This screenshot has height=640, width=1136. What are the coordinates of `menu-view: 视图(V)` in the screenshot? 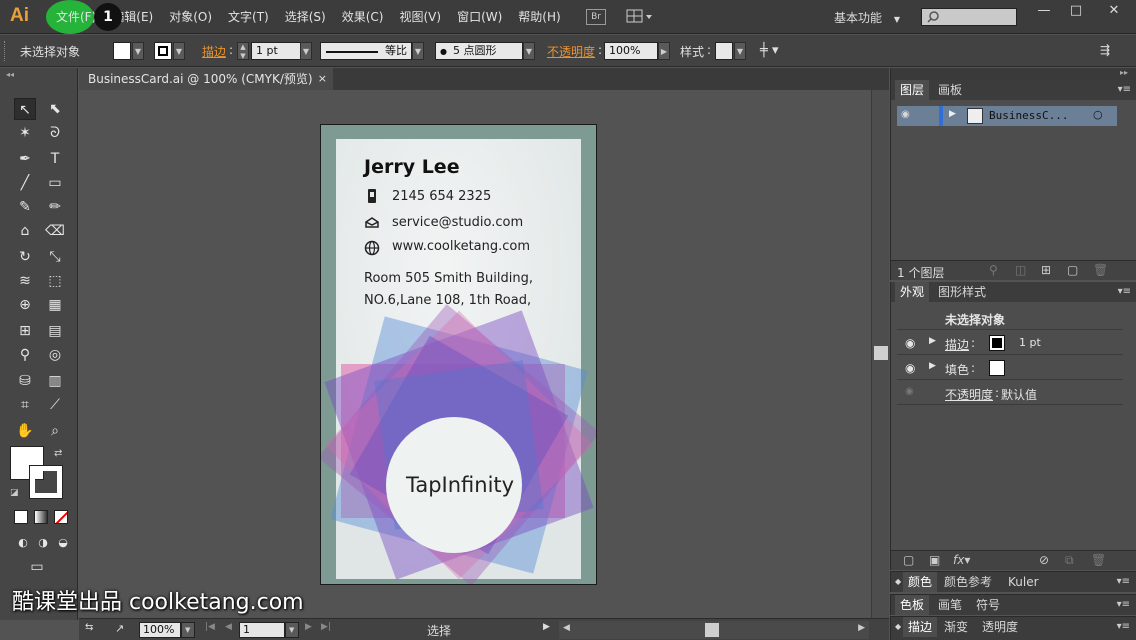 It's located at (420, 17).